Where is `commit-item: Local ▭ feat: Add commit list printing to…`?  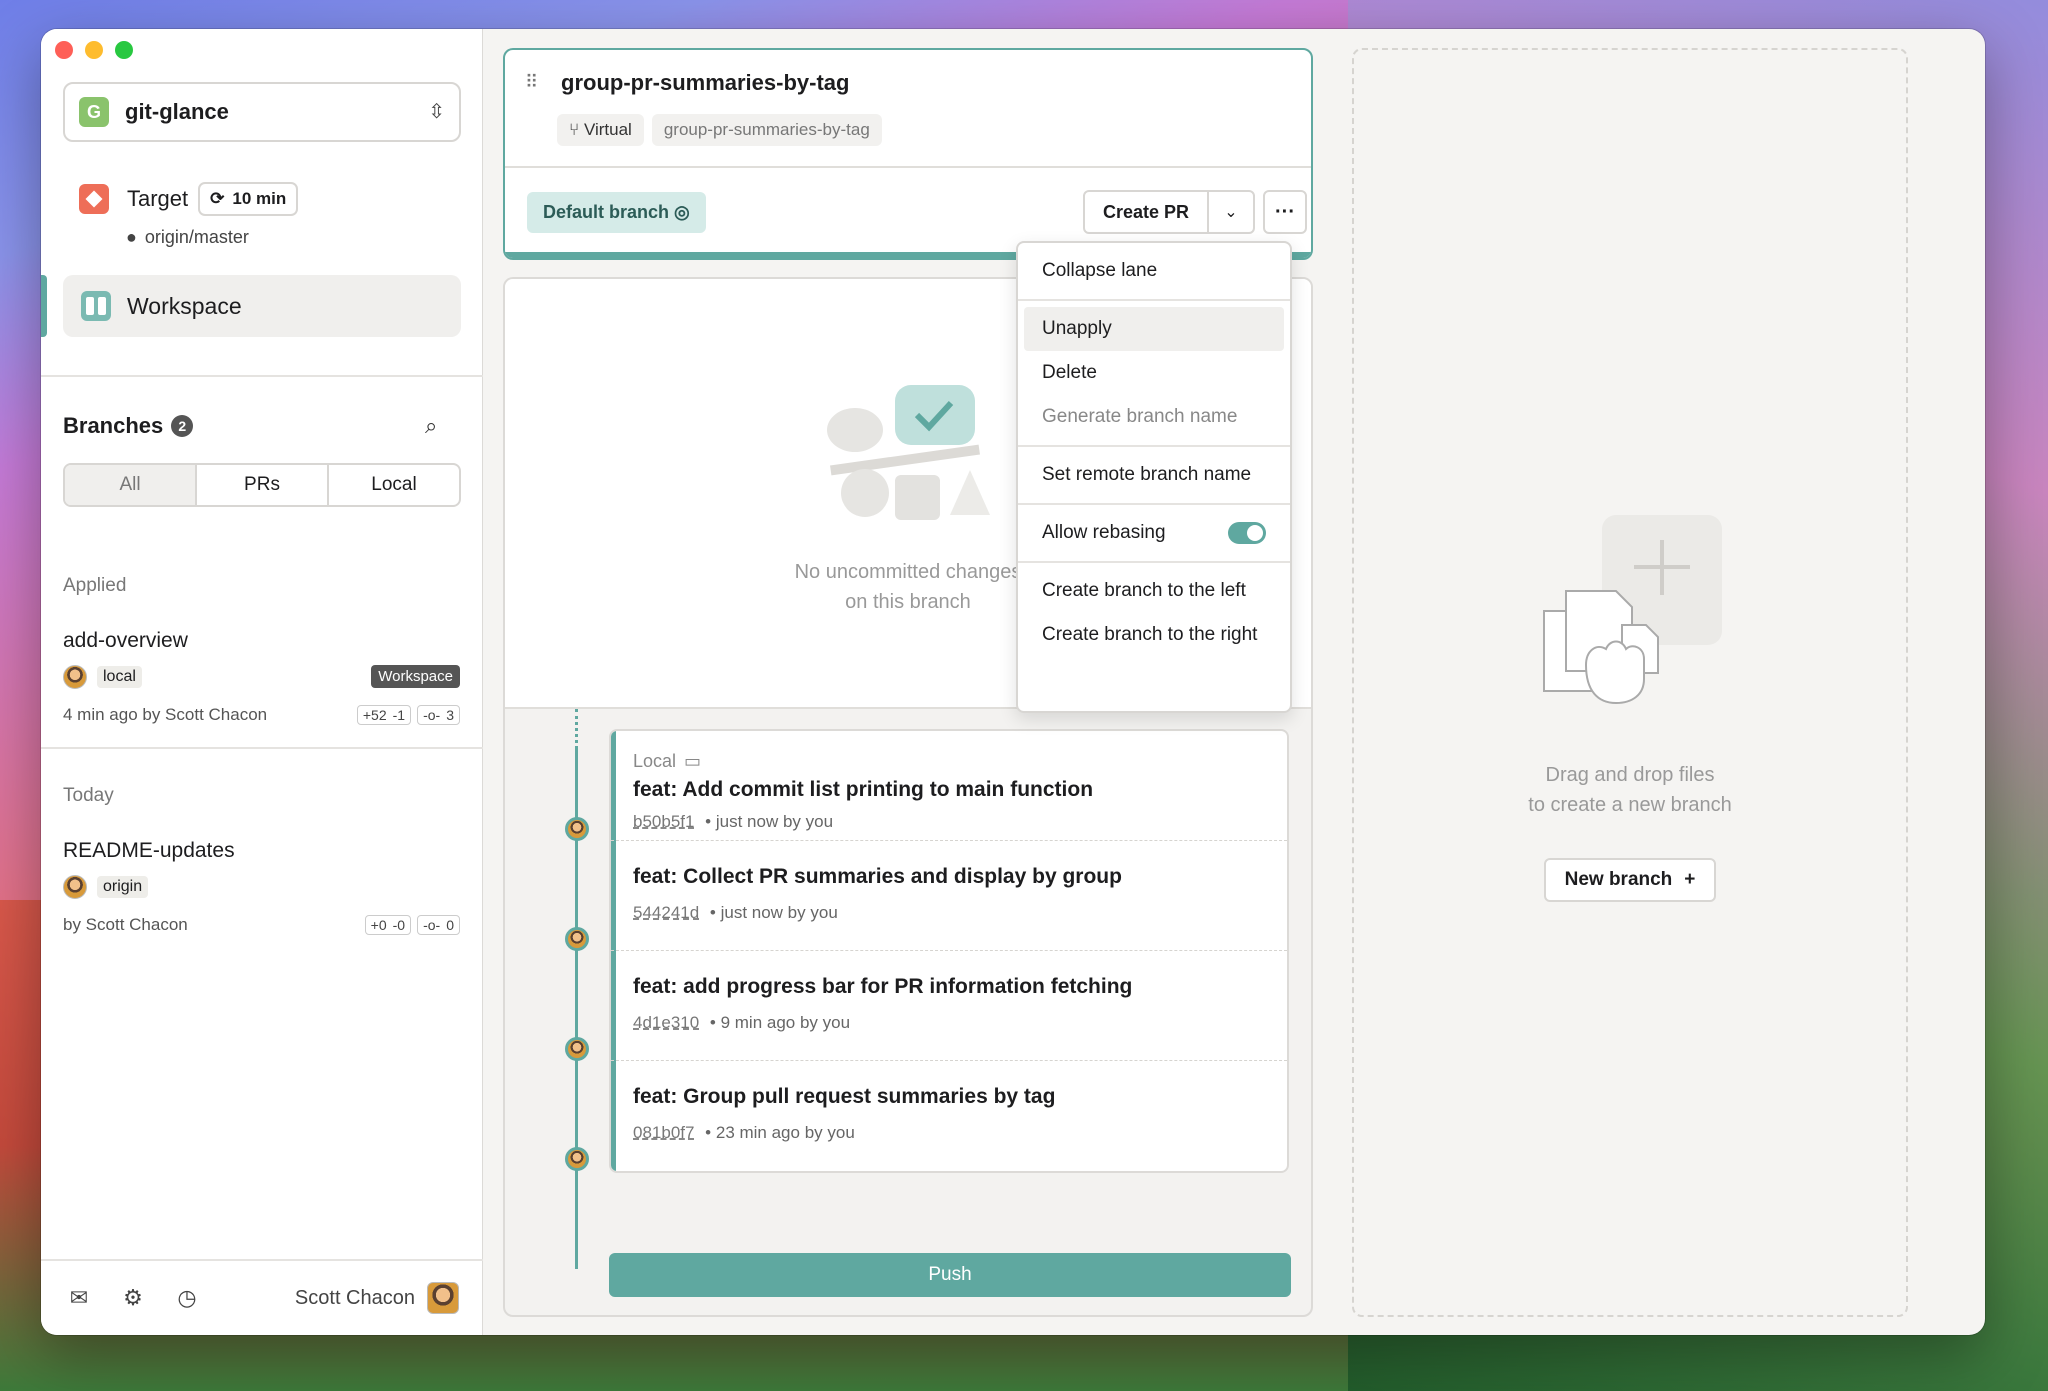 commit-item: Local ▭ feat: Add commit list printing to… is located at coordinates (949, 786).